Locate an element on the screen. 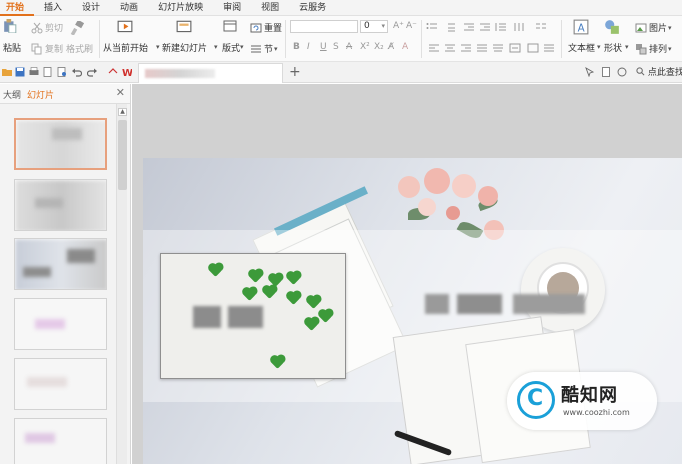  cut-button: 剪切 is located at coordinates (47, 27).